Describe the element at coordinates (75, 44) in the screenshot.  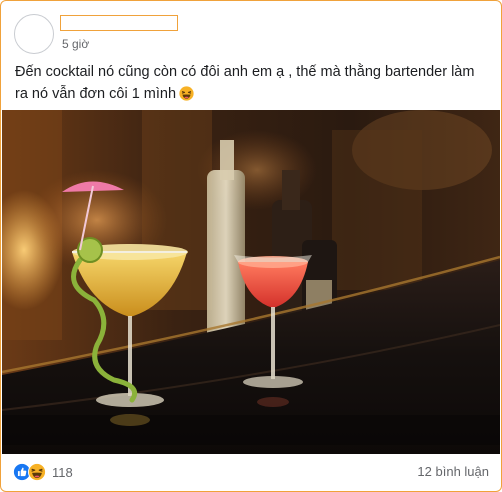
I see `post-timestamp: 5 giờ` at that location.